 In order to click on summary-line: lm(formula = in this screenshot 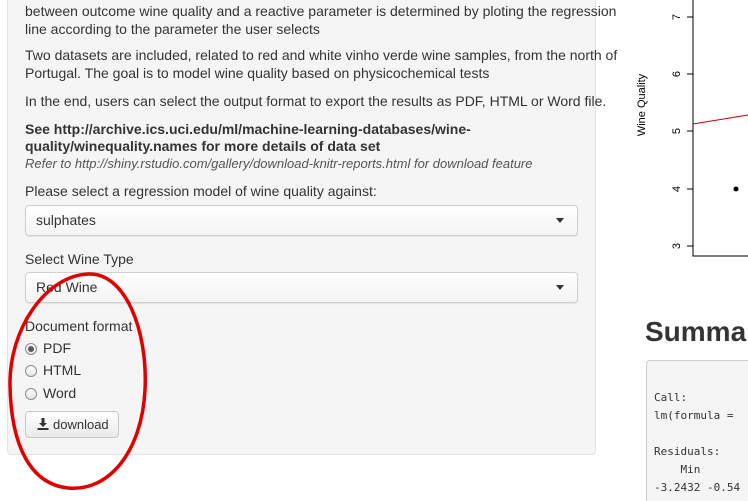, I will do `click(697, 415)`.